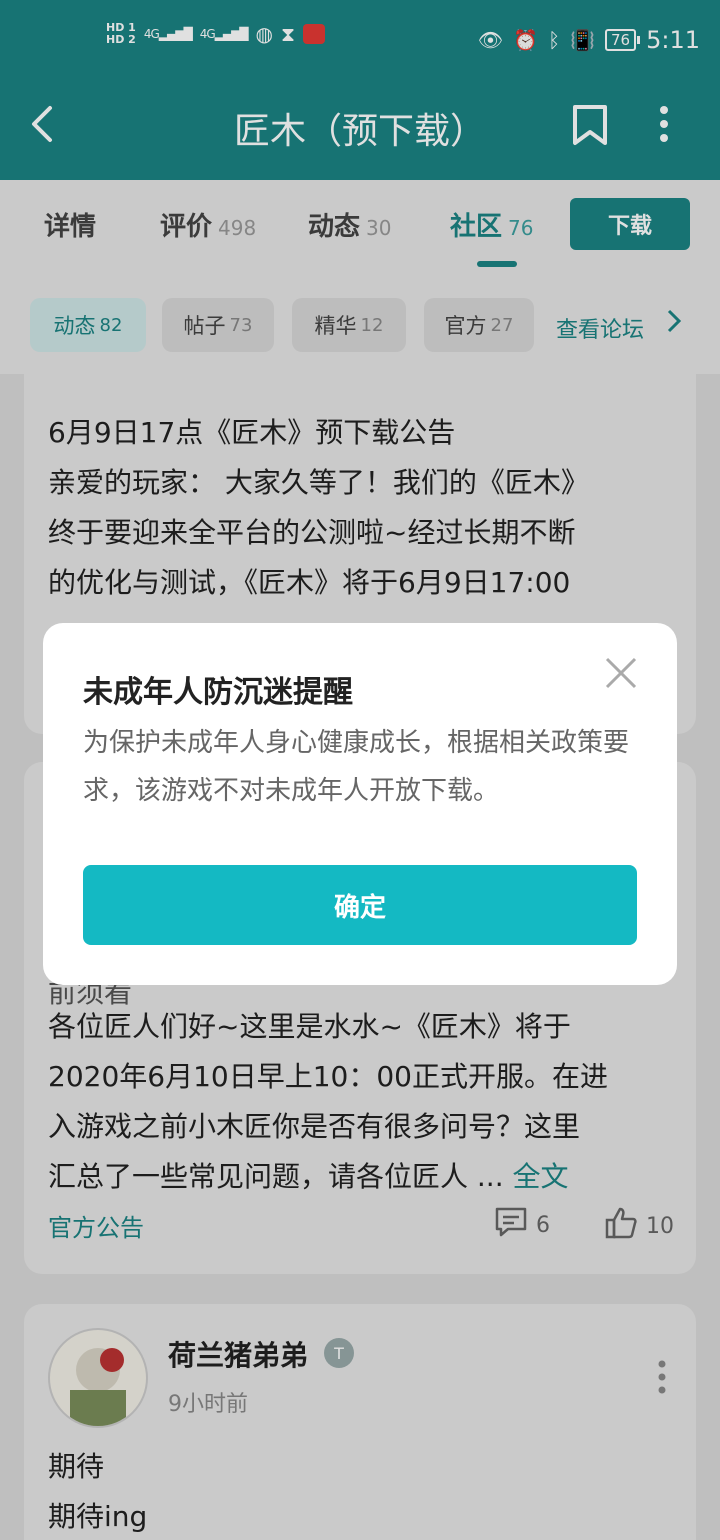 This screenshot has height=1540, width=720. I want to click on confirm-button: 确定, so click(360, 905).